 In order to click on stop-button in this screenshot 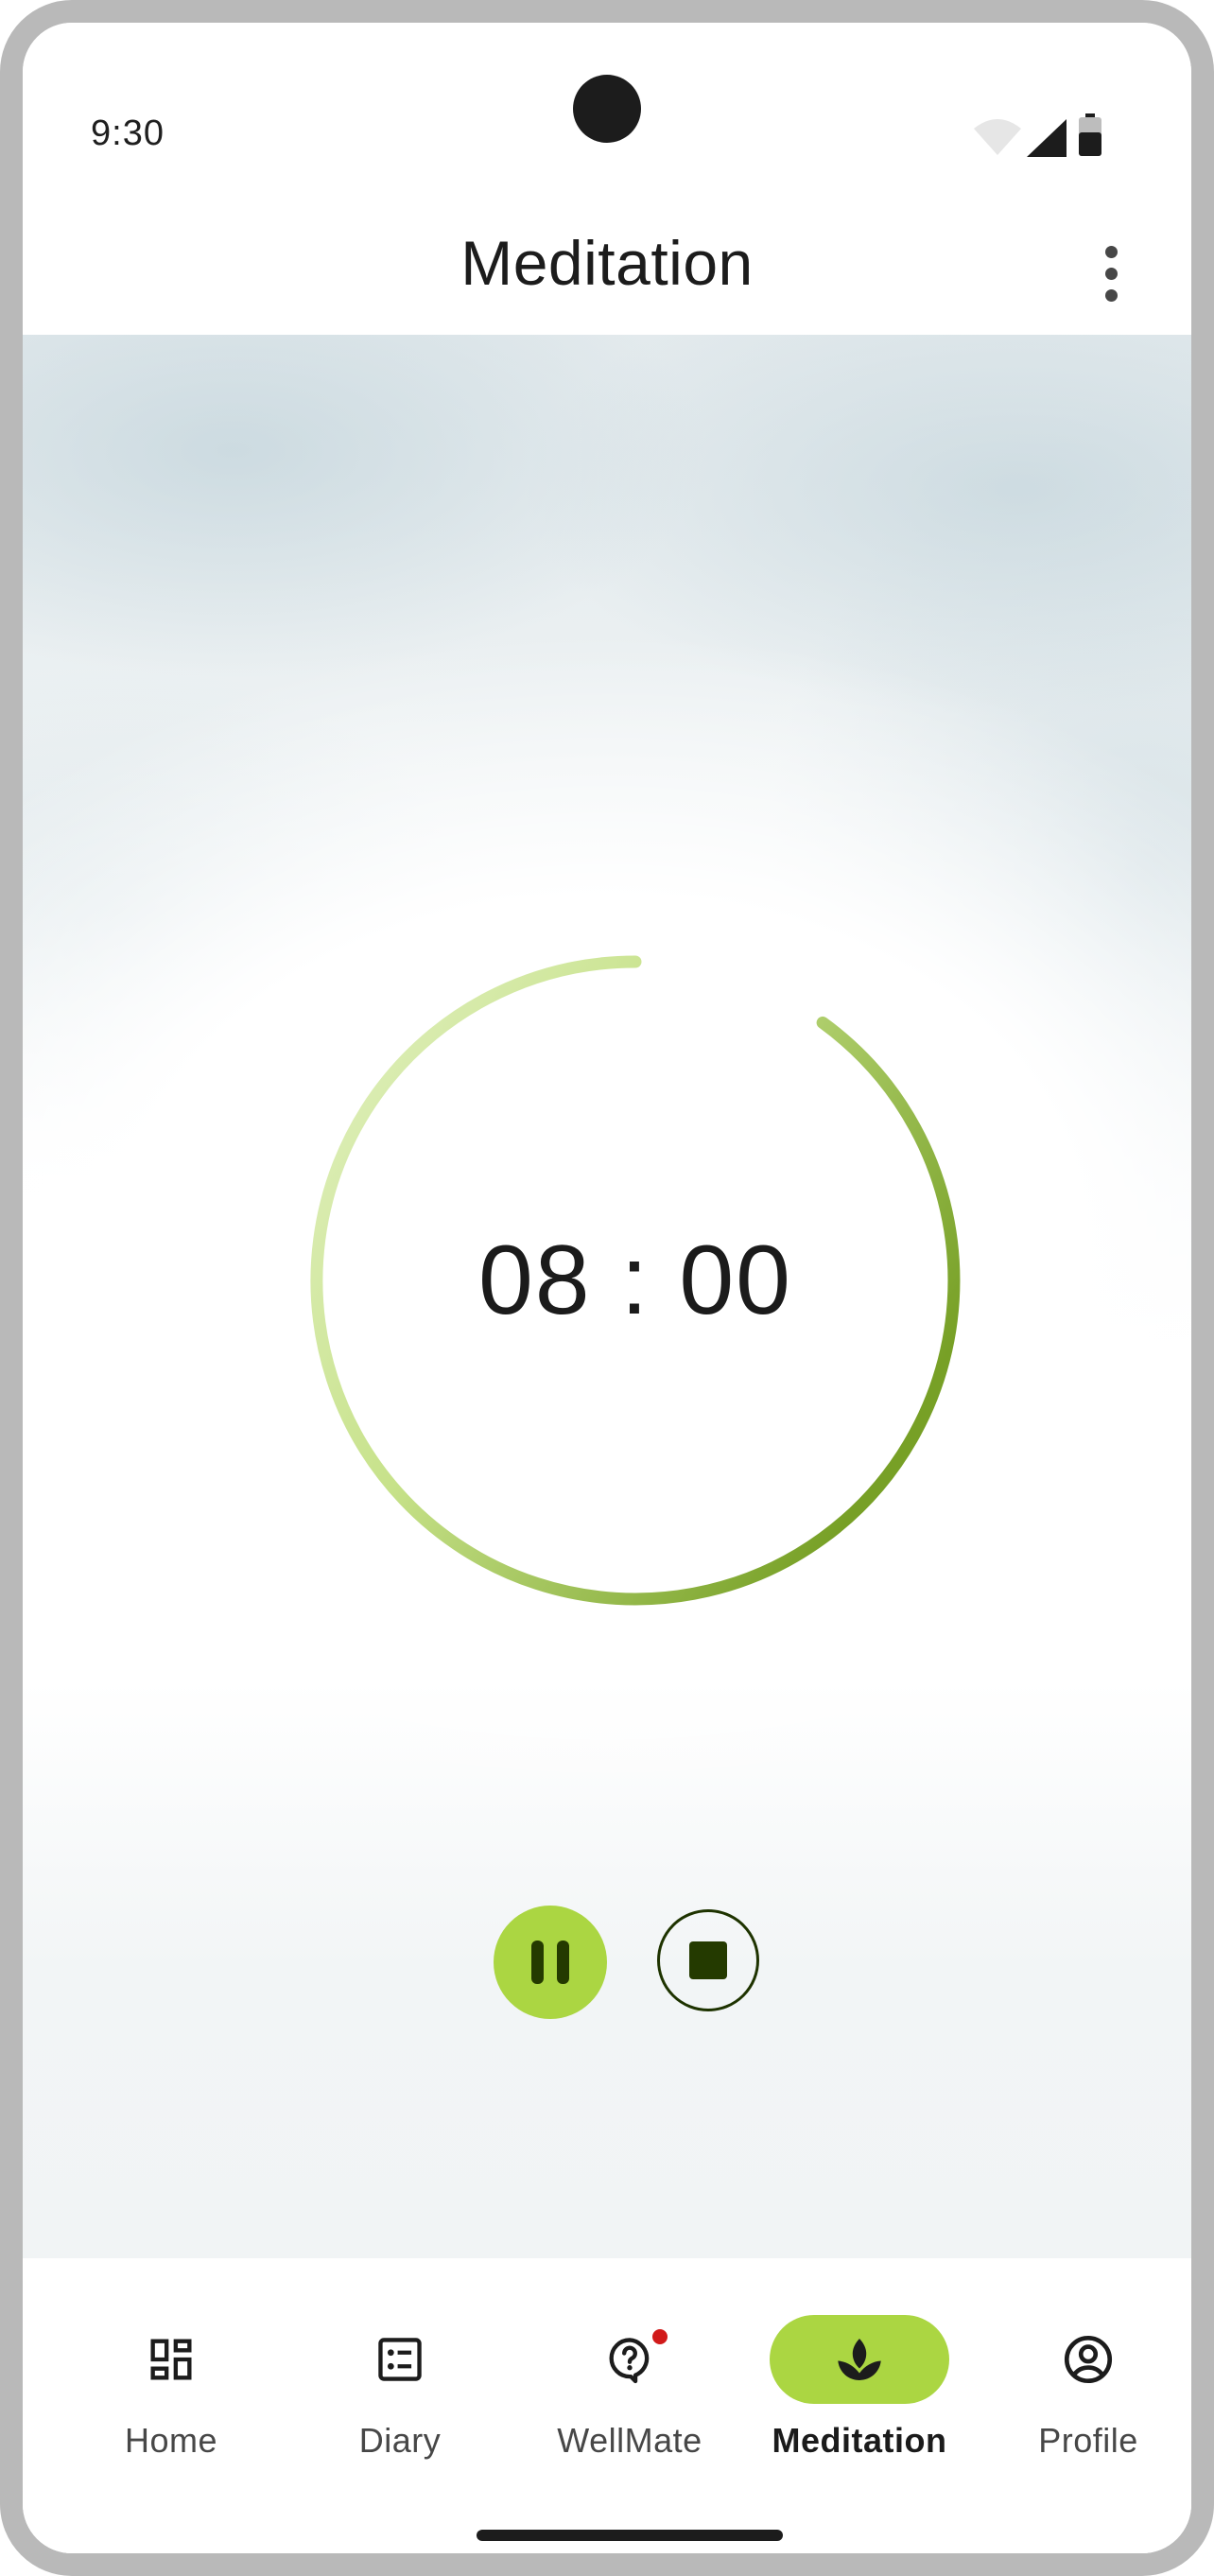, I will do `click(708, 1960)`.